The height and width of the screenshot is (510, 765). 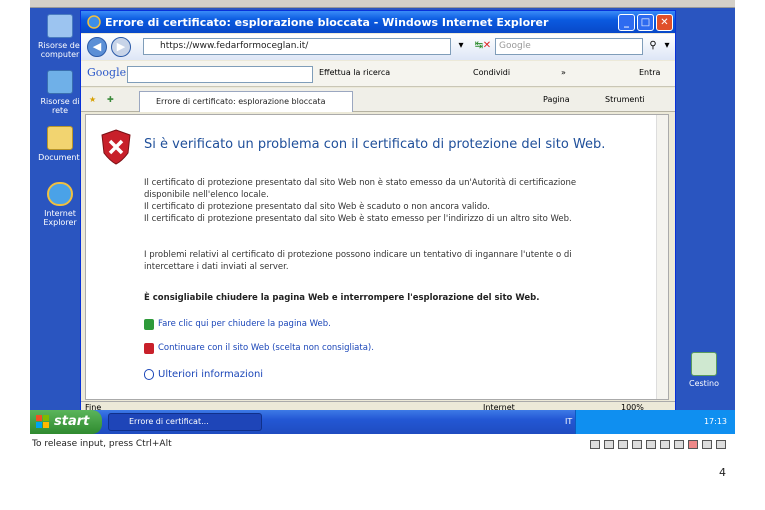 I want to click on record-icon, so click(x=693, y=444).